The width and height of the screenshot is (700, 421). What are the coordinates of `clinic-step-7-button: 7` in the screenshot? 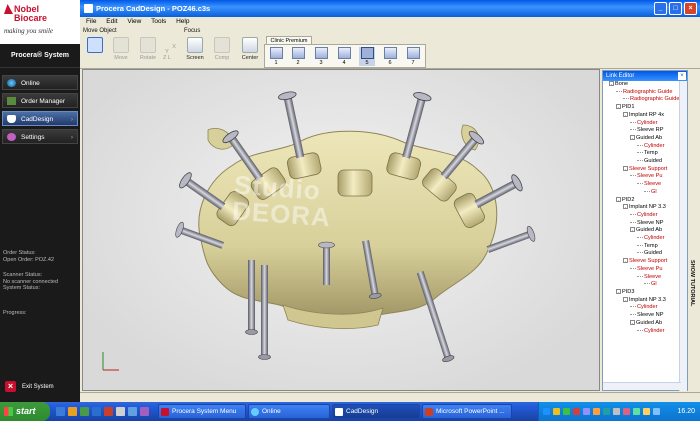 It's located at (413, 56).